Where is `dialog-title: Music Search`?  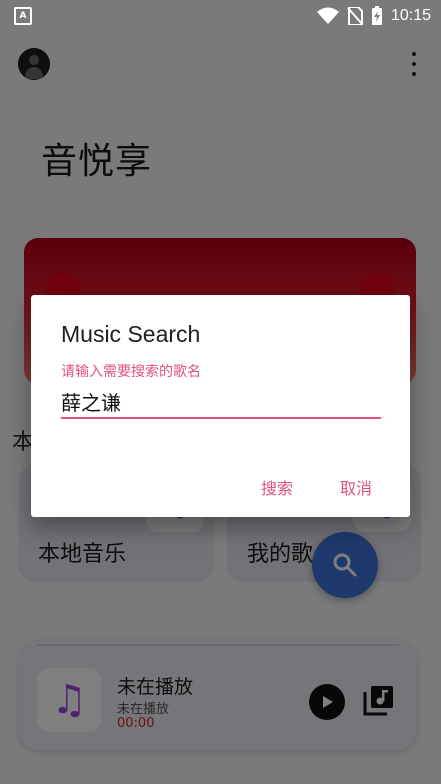
dialog-title: Music Search is located at coordinates (131, 334).